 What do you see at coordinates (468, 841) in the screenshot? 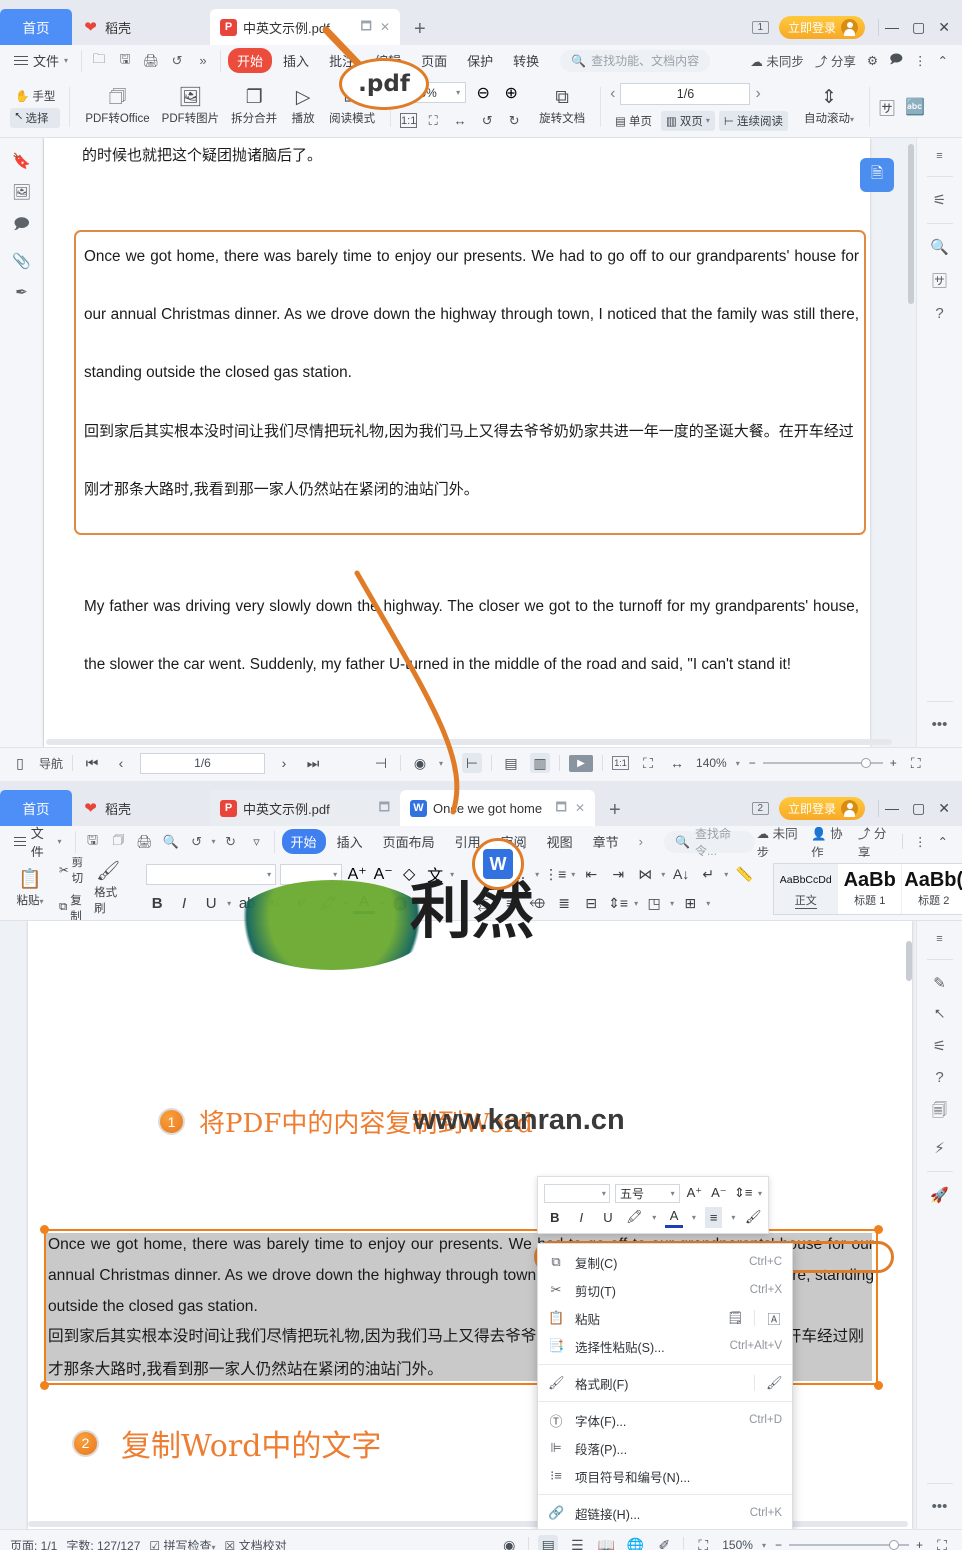
I see `ribbon-tab-reference: 引用` at bounding box center [468, 841].